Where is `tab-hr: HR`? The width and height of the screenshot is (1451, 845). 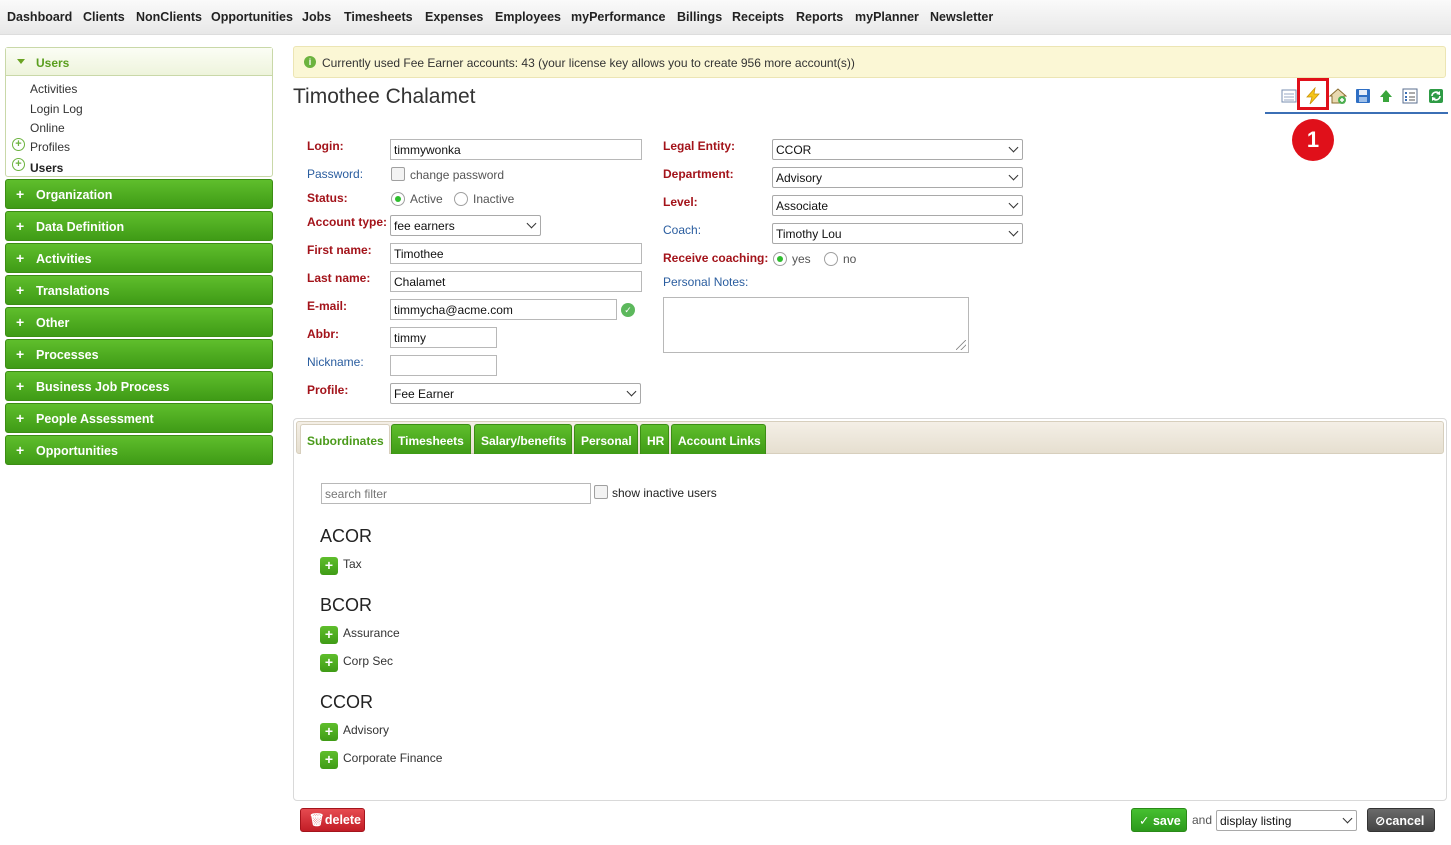
tab-hr: HR is located at coordinates (654, 439).